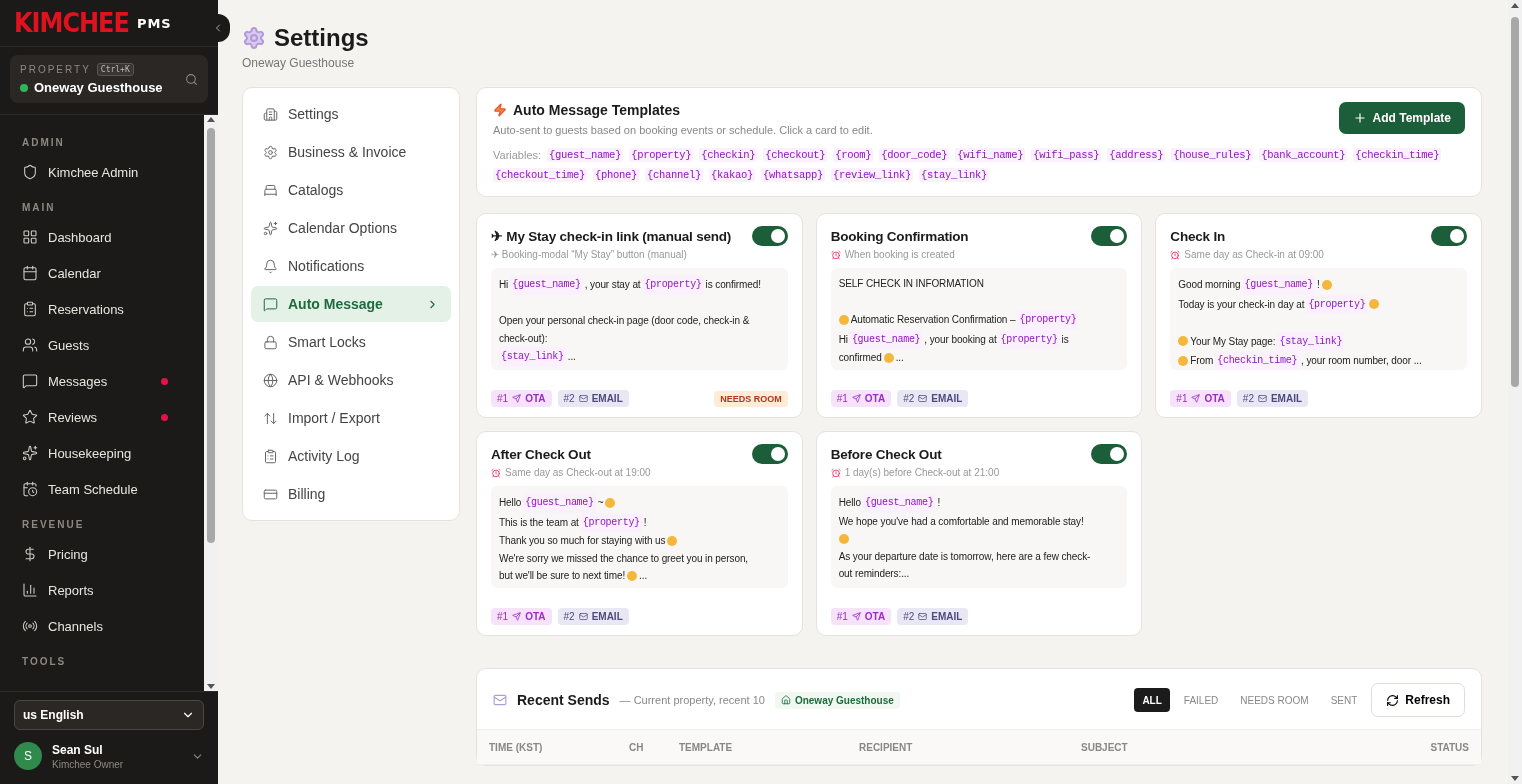 The height and width of the screenshot is (784, 1522). I want to click on message-text: Your My Stay page:, so click(1233, 341).